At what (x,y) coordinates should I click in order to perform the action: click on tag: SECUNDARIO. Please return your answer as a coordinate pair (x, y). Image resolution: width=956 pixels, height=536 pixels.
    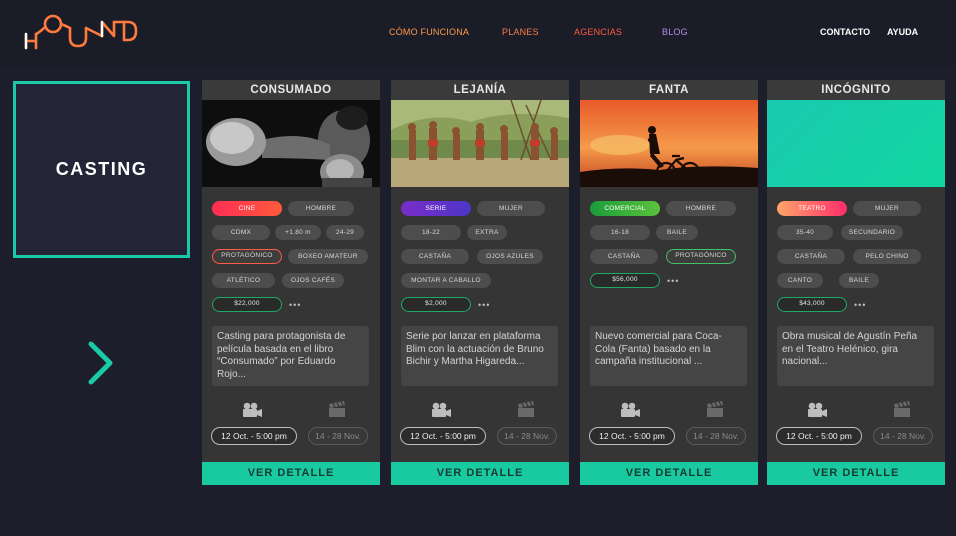
    Looking at the image, I should click on (872, 232).